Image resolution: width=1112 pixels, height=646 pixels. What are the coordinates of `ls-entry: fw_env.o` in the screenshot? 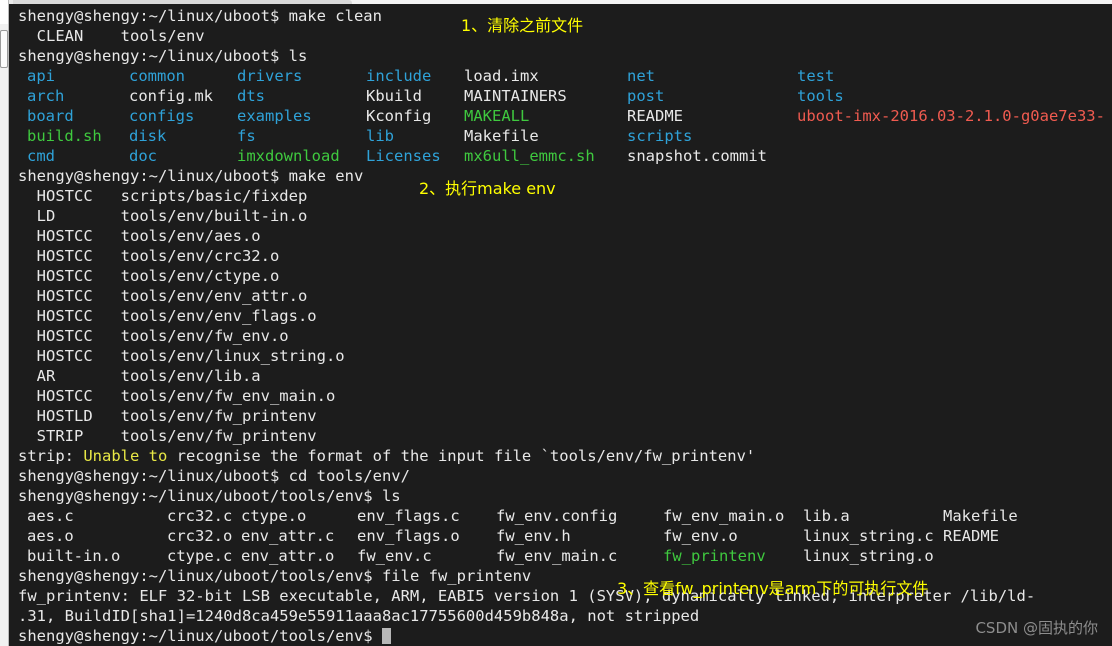 It's located at (700, 536).